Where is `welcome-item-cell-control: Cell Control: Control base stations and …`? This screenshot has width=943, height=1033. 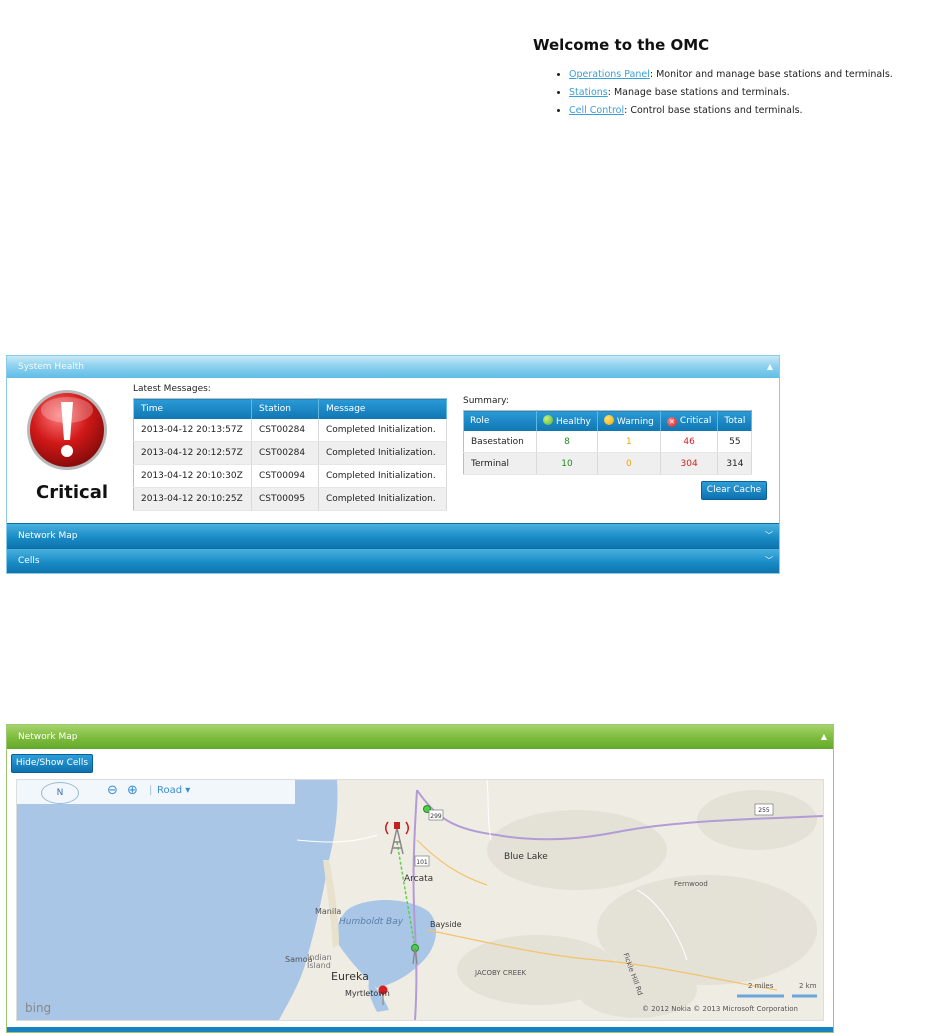
welcome-item-cell-control: Cell Control: Control base stations and … is located at coordinates (751, 111).